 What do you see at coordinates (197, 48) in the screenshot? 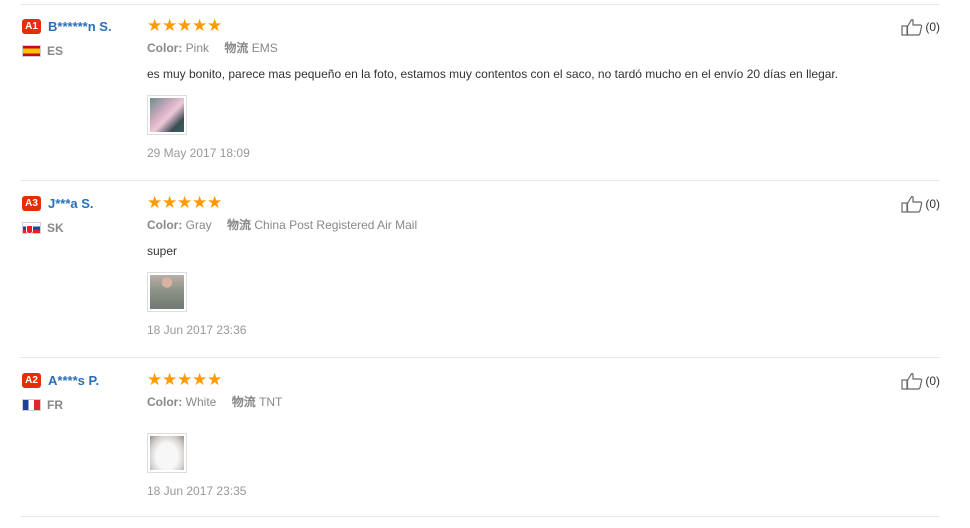
I see `color-value: Pink` at bounding box center [197, 48].